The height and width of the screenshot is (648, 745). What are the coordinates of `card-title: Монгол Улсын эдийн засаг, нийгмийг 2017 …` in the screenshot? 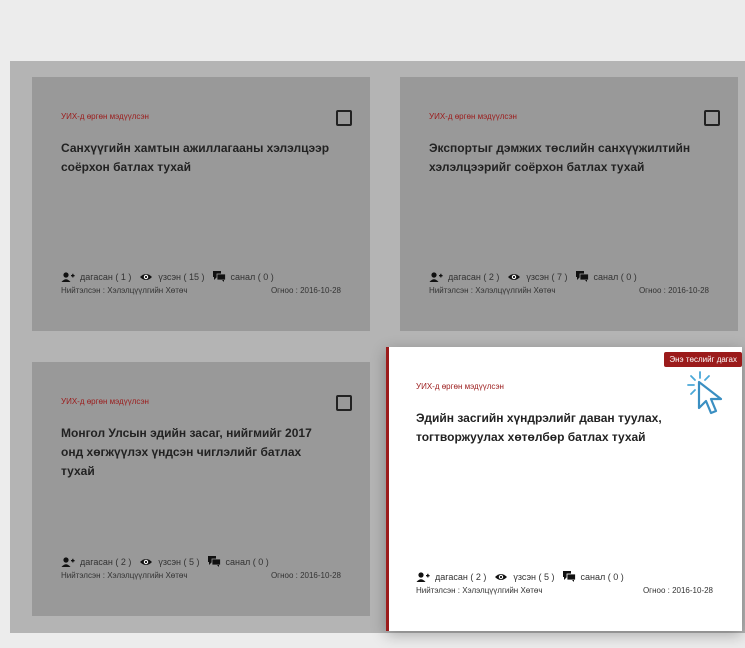 It's located at (196, 452).